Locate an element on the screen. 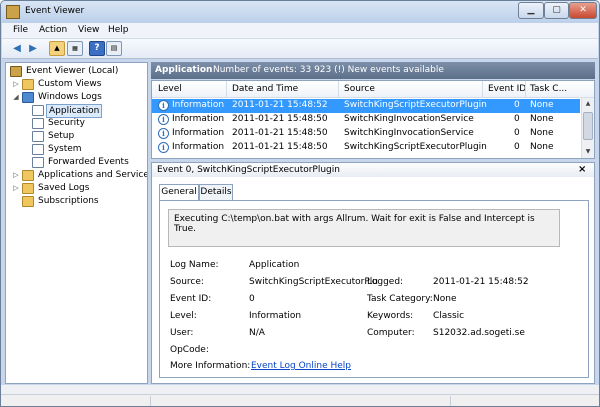  label-more-information: More Information: is located at coordinates (210, 366).